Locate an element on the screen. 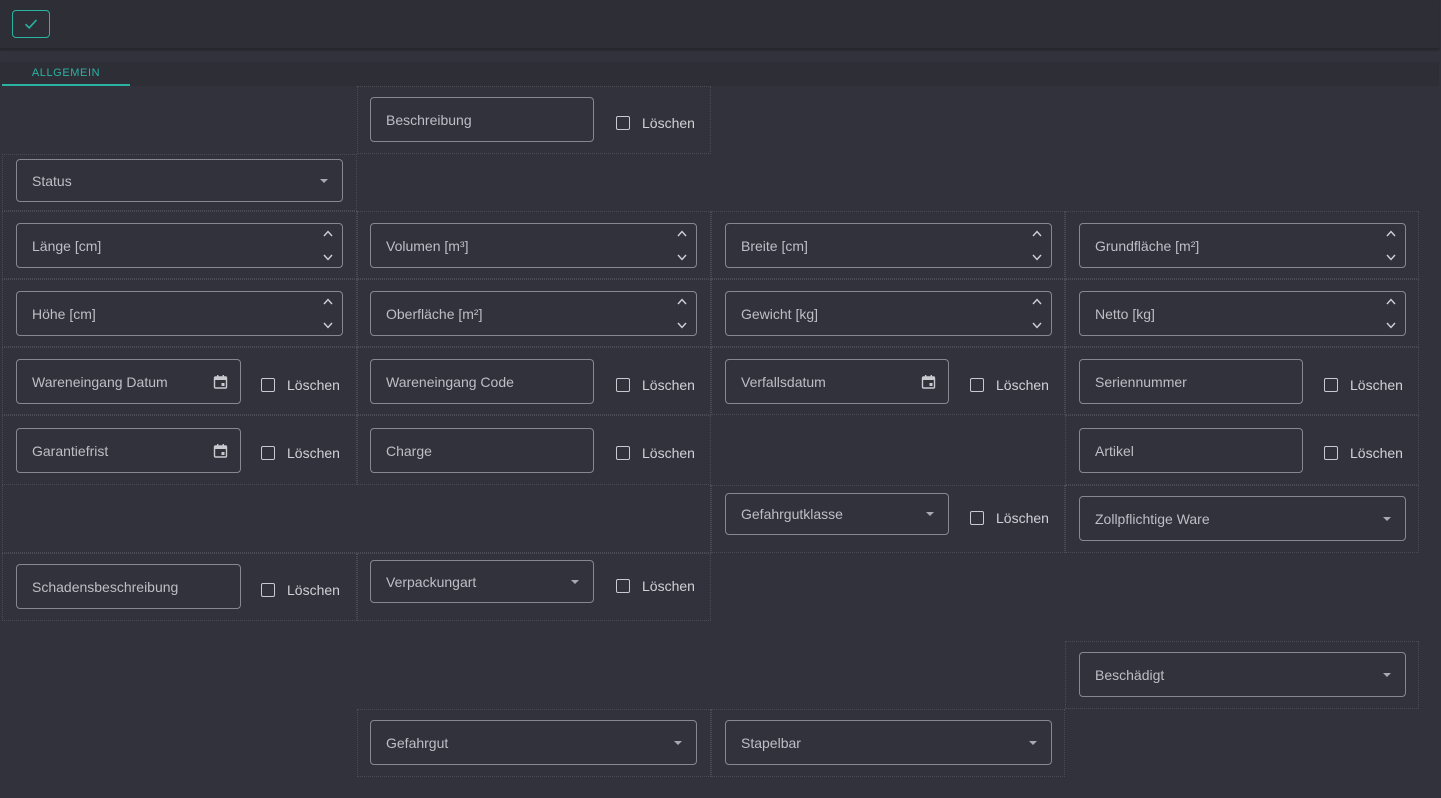 This screenshot has height=798, width=1441. form-cell: Beschädigt is located at coordinates (1242, 675).